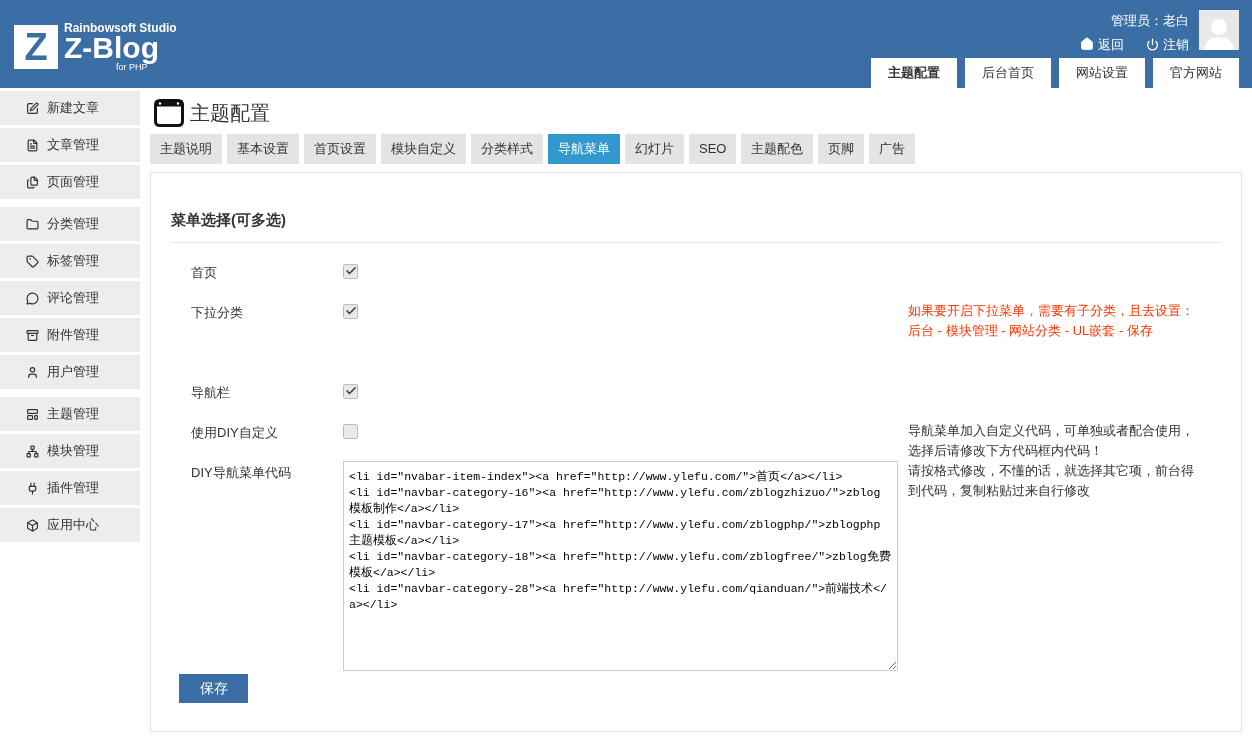  I want to click on settings-tab: 首页设置, so click(340, 149).